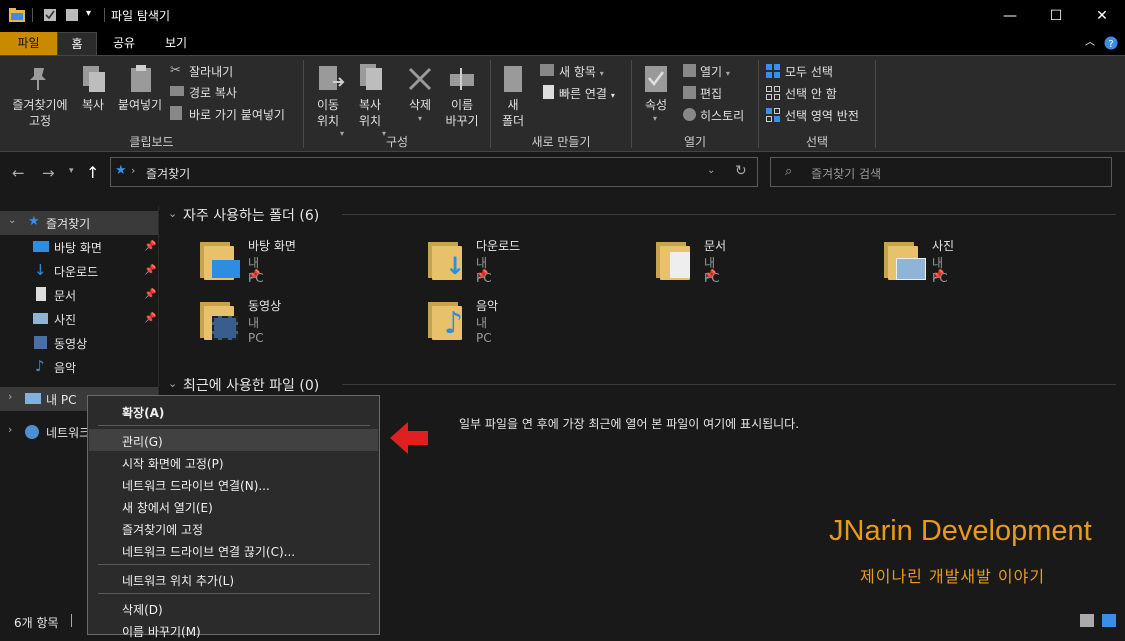 This screenshot has width=1125, height=641. I want to click on watermark-title: JNarin Development, so click(960, 531).